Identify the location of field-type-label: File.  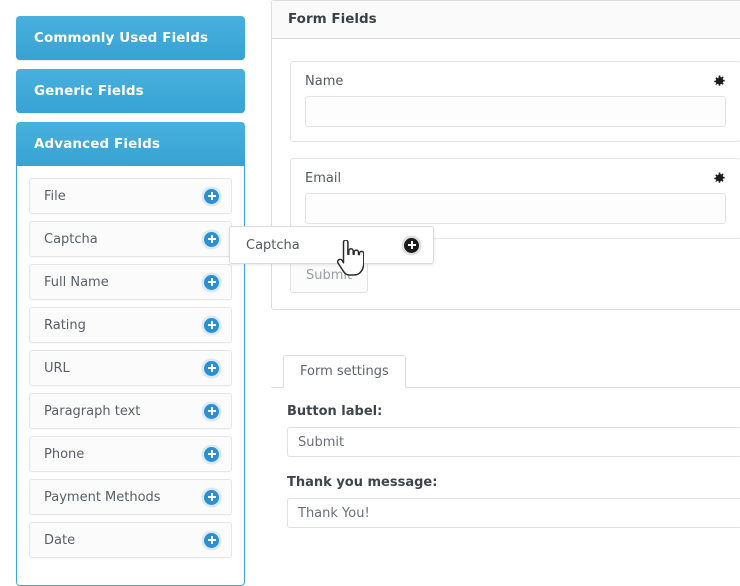
(55, 196).